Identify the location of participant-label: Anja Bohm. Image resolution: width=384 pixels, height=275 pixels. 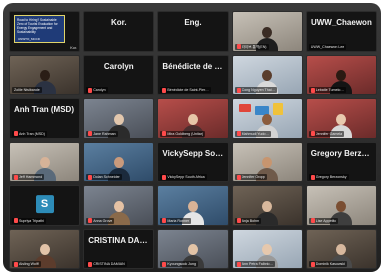
(248, 220).